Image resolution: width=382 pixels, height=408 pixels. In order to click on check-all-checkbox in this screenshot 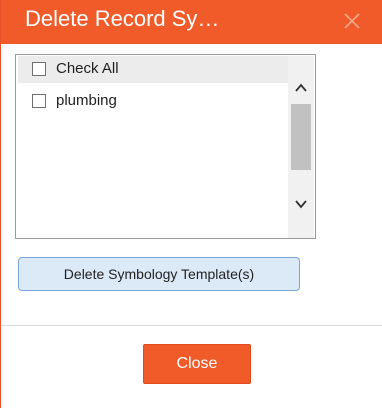, I will do `click(39, 69)`.